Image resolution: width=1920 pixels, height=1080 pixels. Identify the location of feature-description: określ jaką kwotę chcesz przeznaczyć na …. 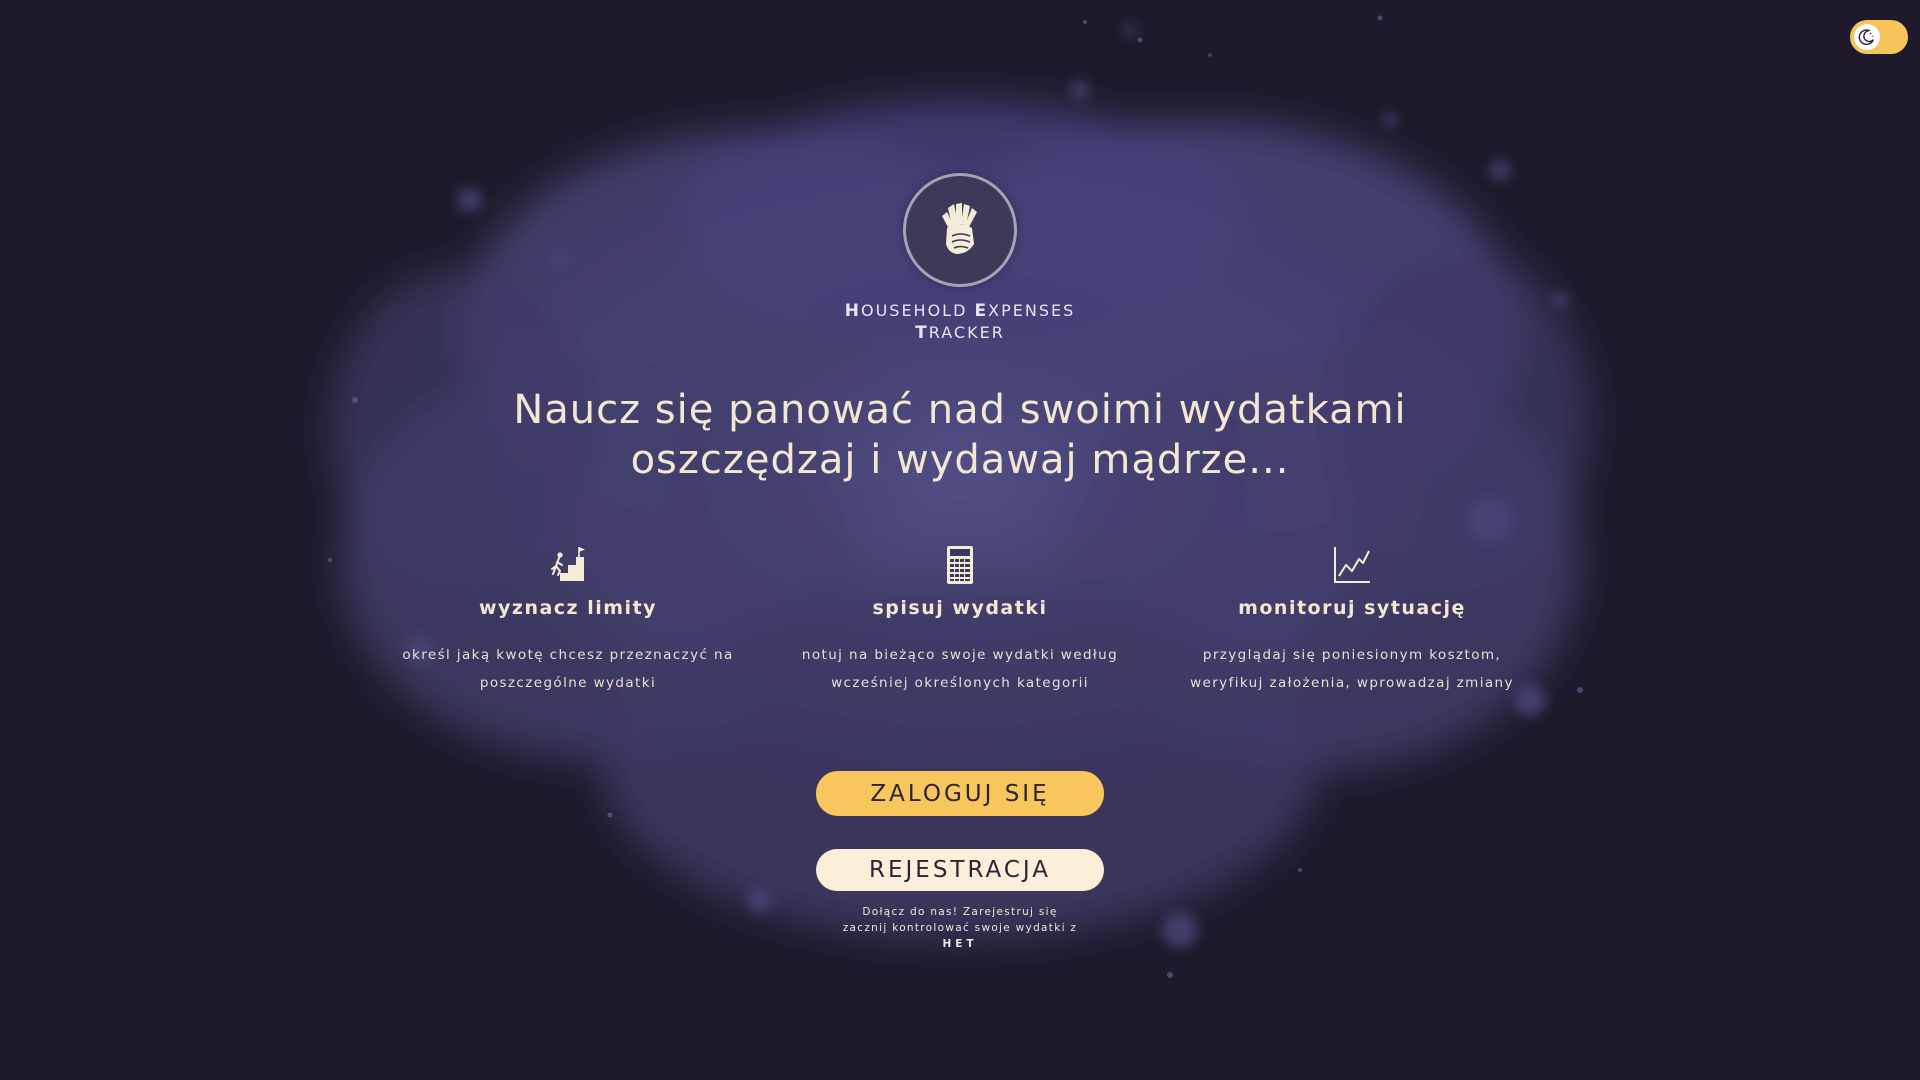
(568, 669).